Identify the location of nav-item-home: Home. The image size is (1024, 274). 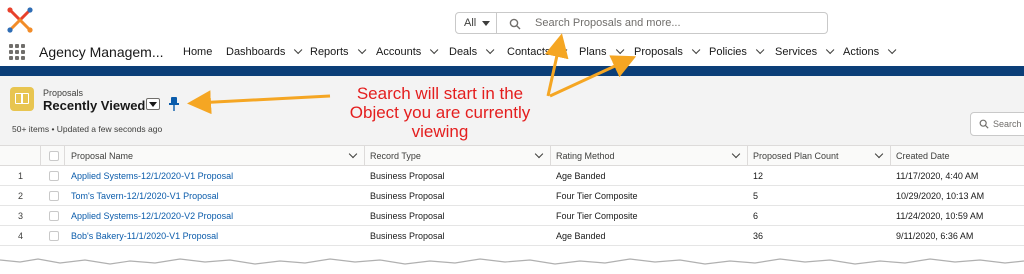
(197, 52).